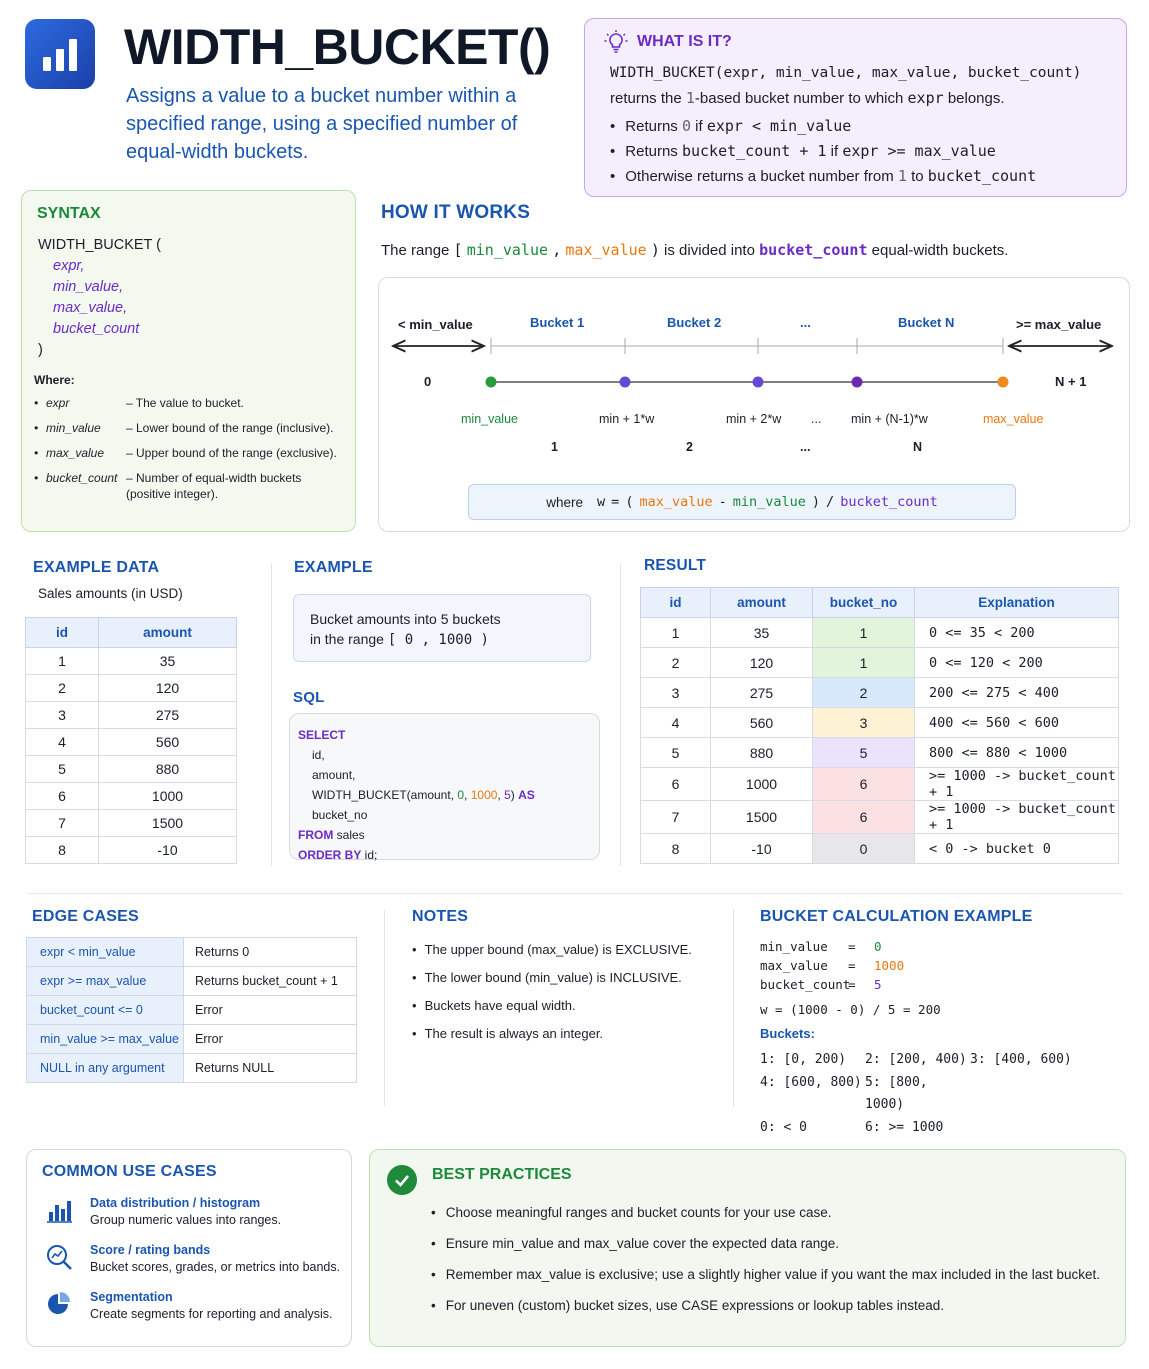  I want to click on bucket-number-n: N, so click(918, 447).